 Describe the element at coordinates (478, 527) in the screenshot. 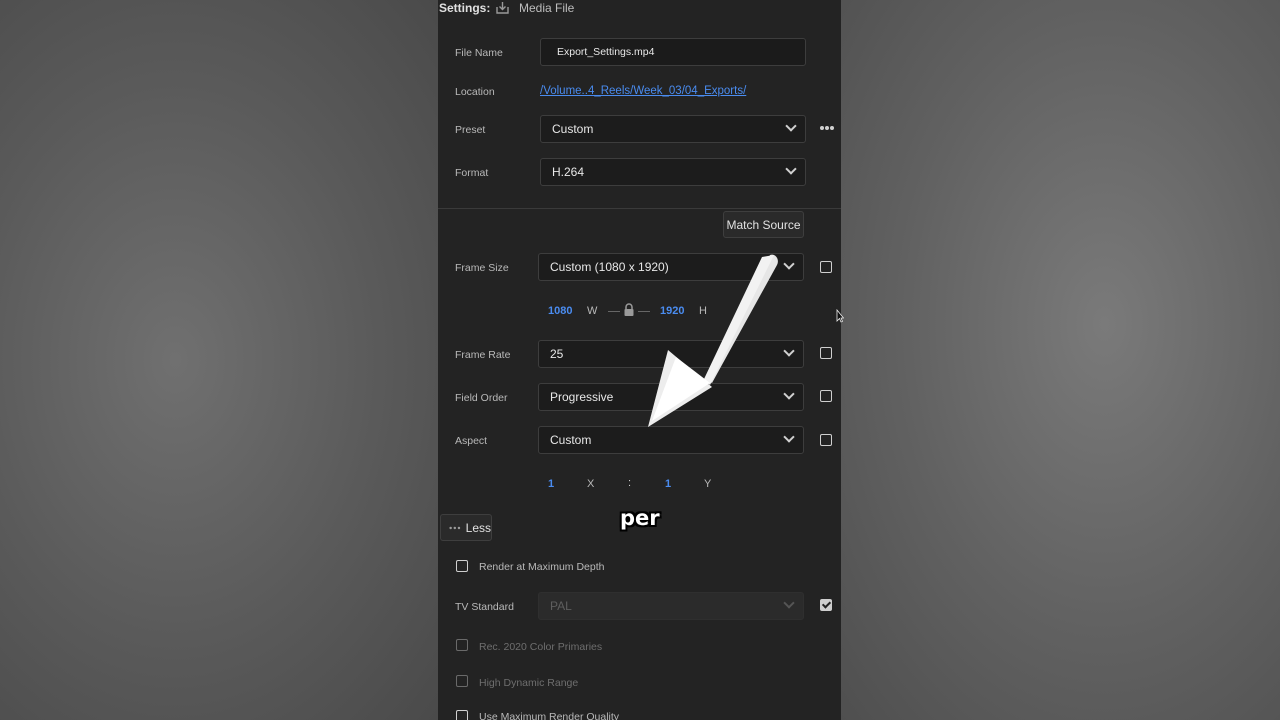

I see `less-label: Less` at that location.